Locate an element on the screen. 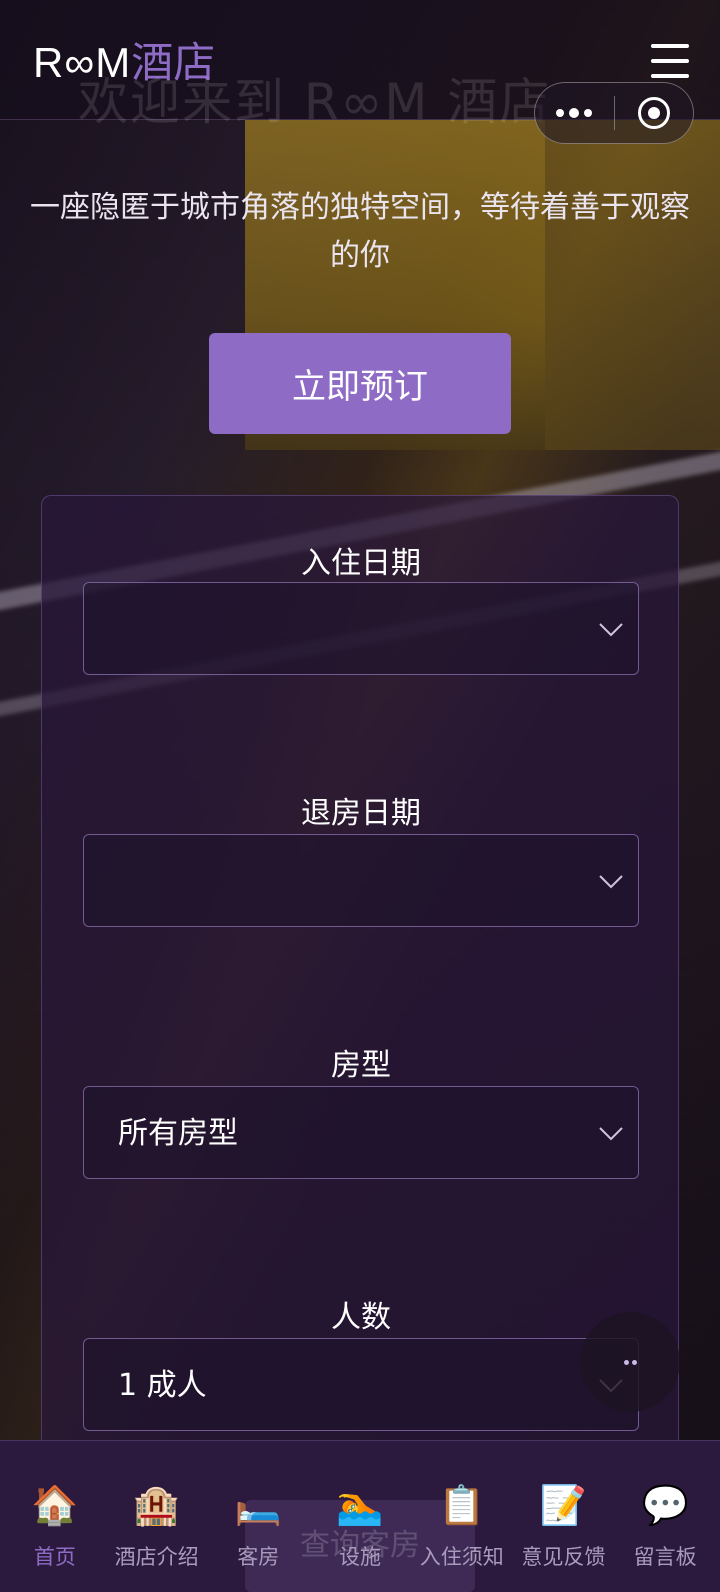 The height and width of the screenshot is (1592, 720). tab-label: 酒店介绍 is located at coordinates (156, 1557).